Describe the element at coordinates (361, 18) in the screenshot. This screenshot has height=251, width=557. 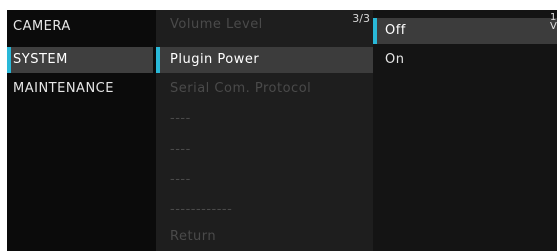
I see `page-indicator: 3/3` at that location.